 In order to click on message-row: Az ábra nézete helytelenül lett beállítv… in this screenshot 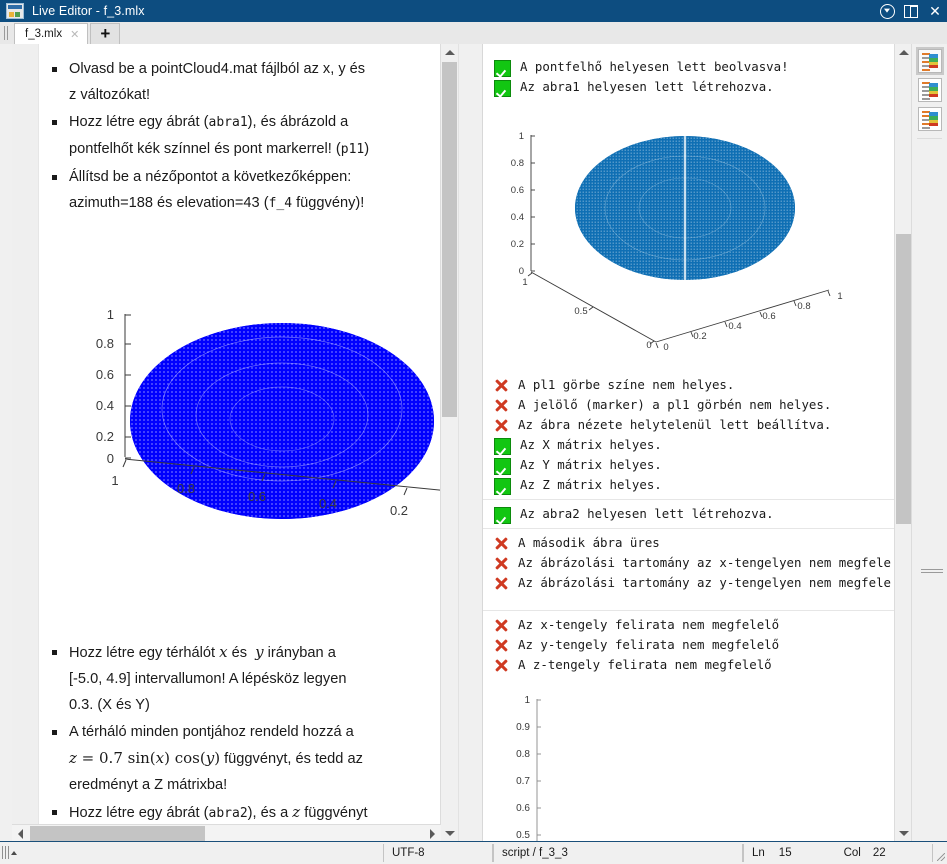, I will do `click(697, 425)`.